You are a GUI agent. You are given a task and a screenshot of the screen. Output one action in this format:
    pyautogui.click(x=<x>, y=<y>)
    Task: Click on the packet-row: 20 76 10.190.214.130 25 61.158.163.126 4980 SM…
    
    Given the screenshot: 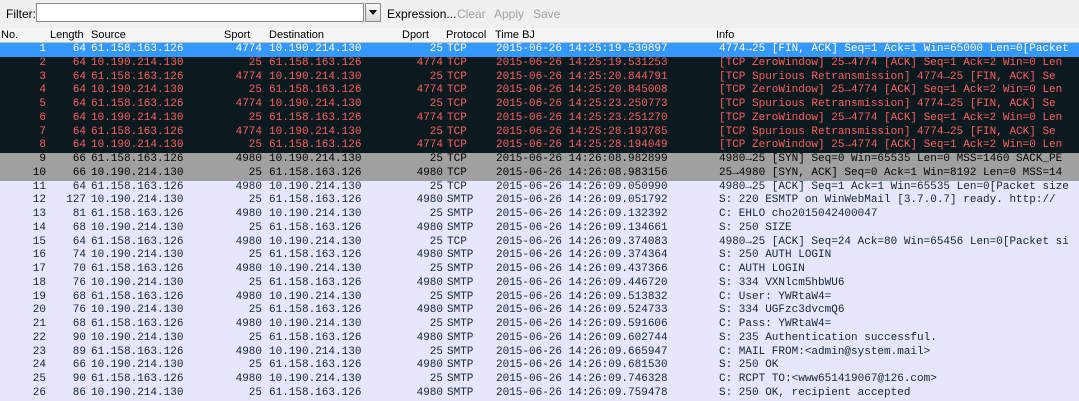 What is the action you would take?
    pyautogui.click(x=539, y=311)
    